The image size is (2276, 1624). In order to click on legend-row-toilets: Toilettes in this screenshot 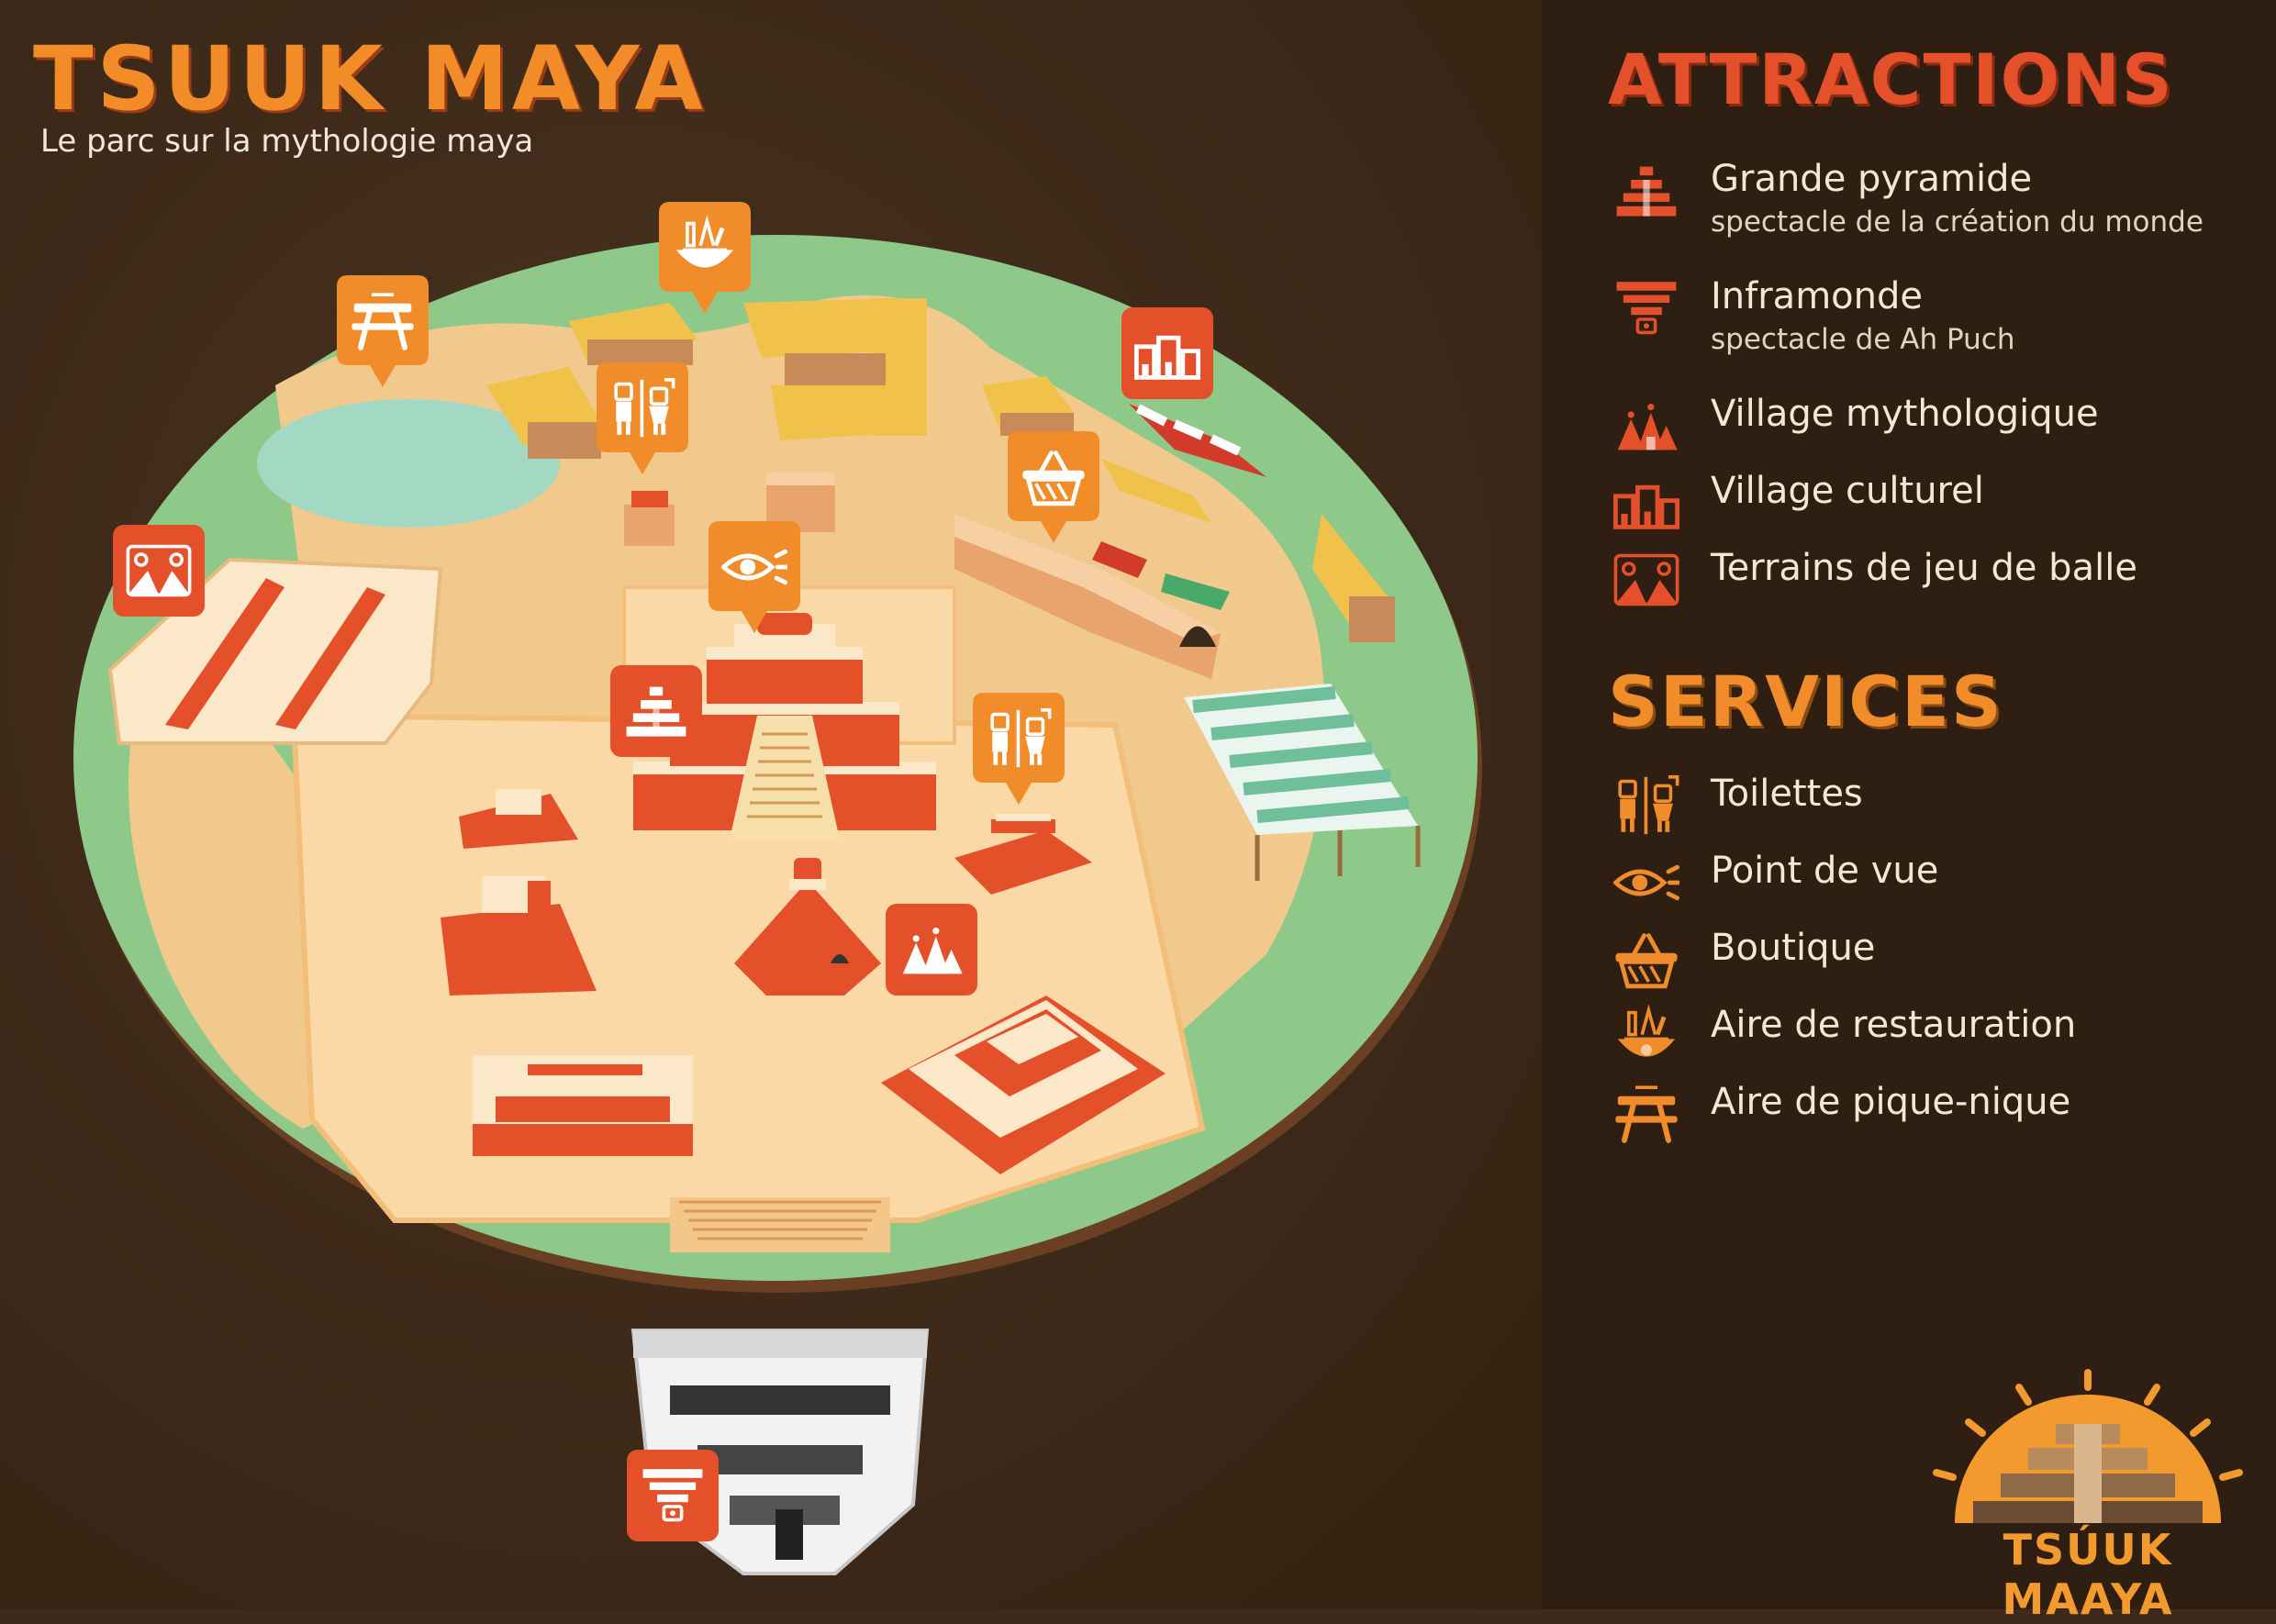, I will do `click(1934, 809)`.